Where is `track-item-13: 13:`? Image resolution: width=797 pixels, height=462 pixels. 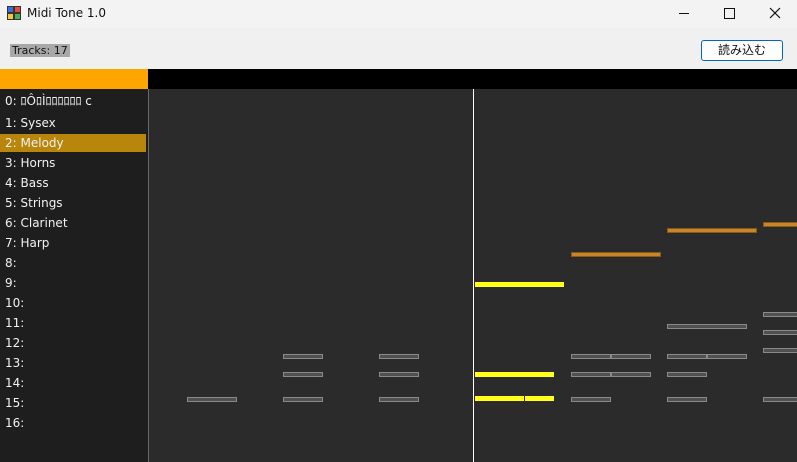
track-item-13: 13: is located at coordinates (73, 363).